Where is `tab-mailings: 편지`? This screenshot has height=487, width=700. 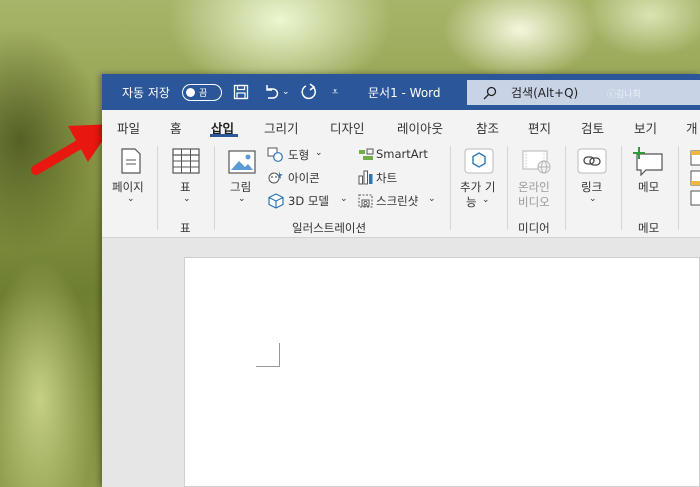 tab-mailings: 편지 is located at coordinates (539, 127).